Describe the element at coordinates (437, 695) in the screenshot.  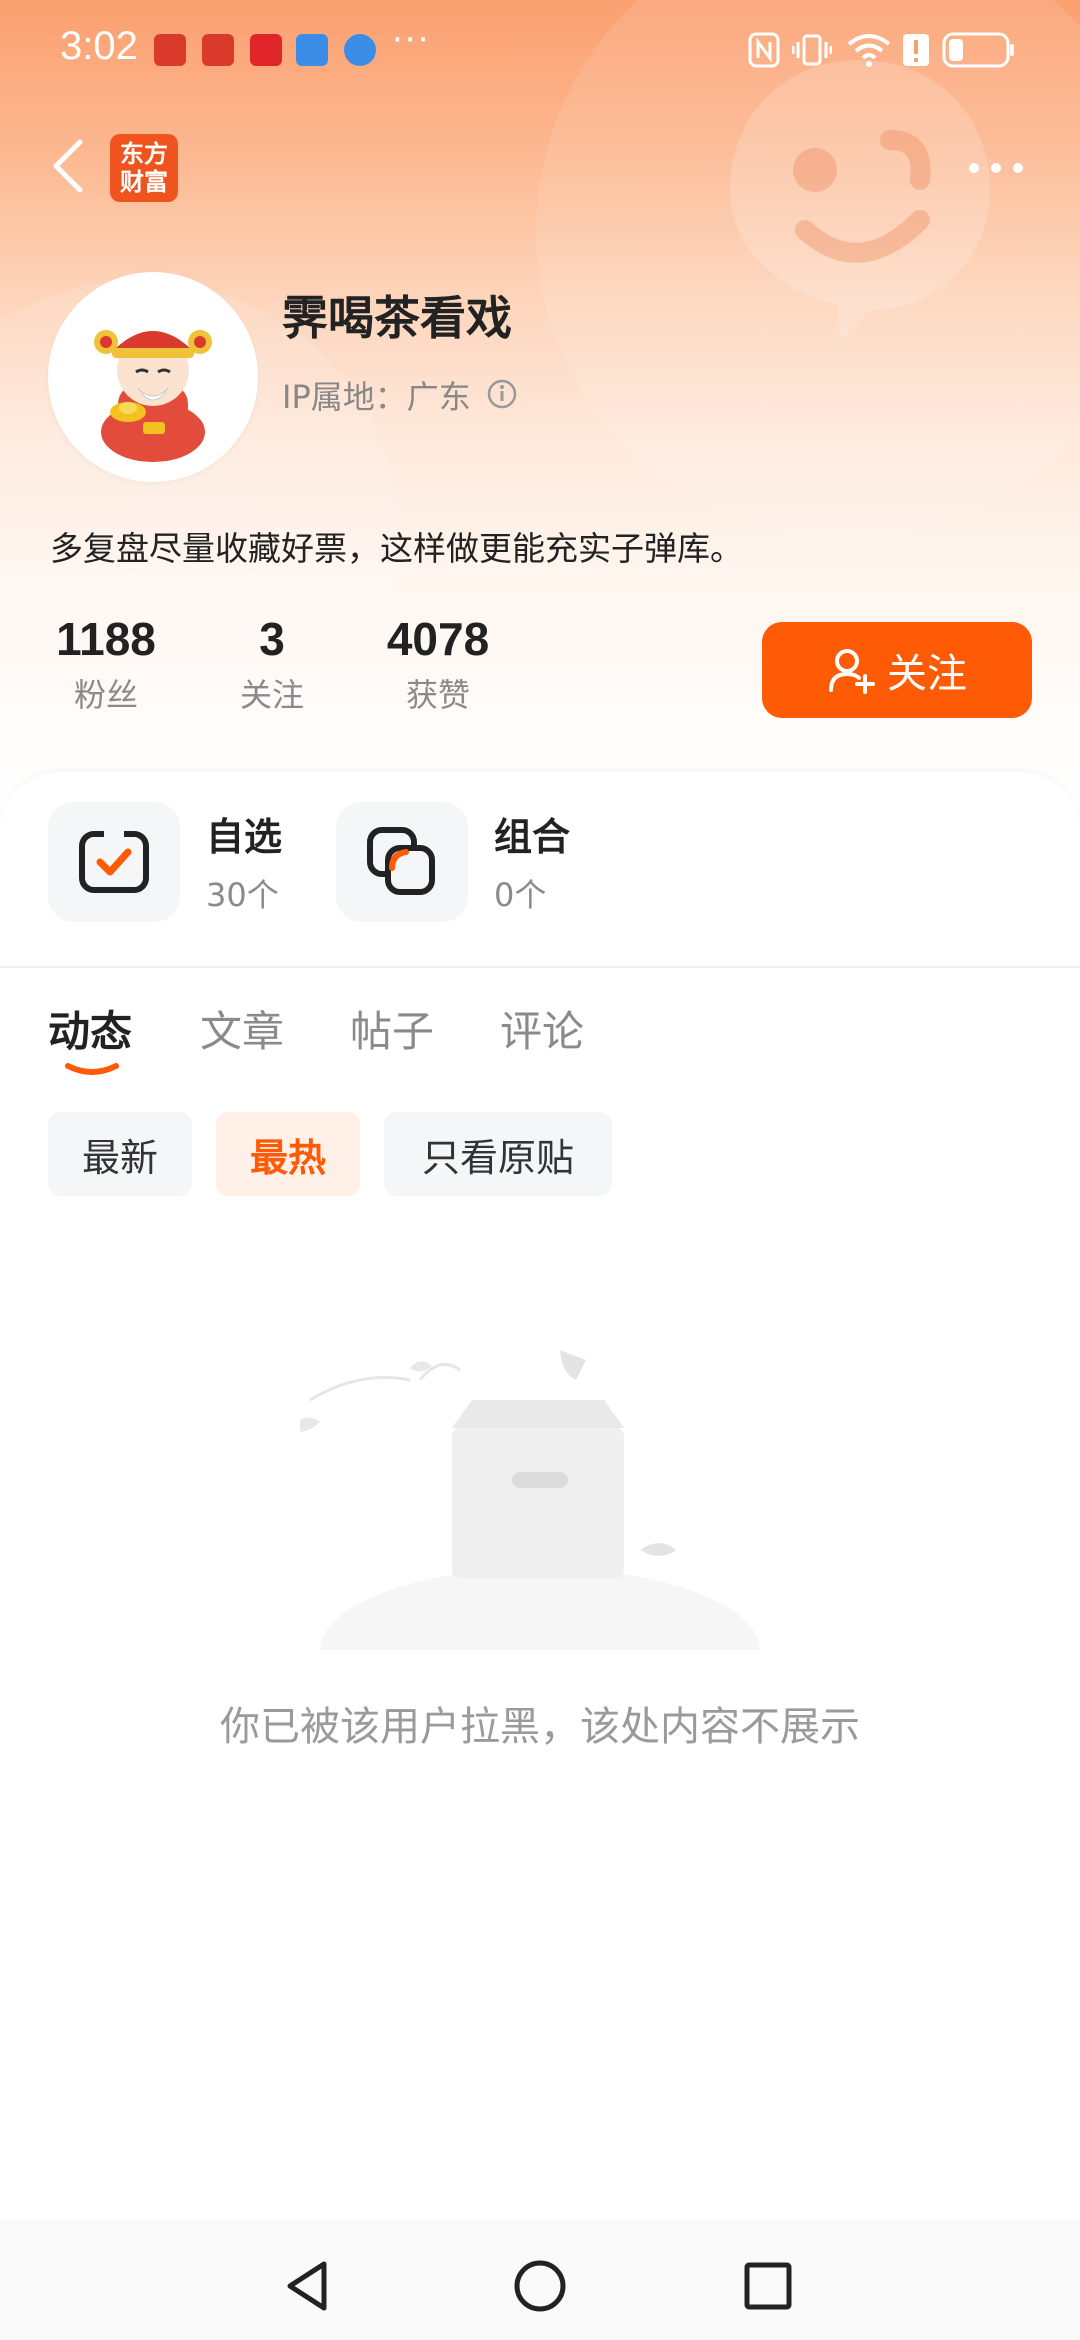
I see `stat-label: 获赞` at that location.